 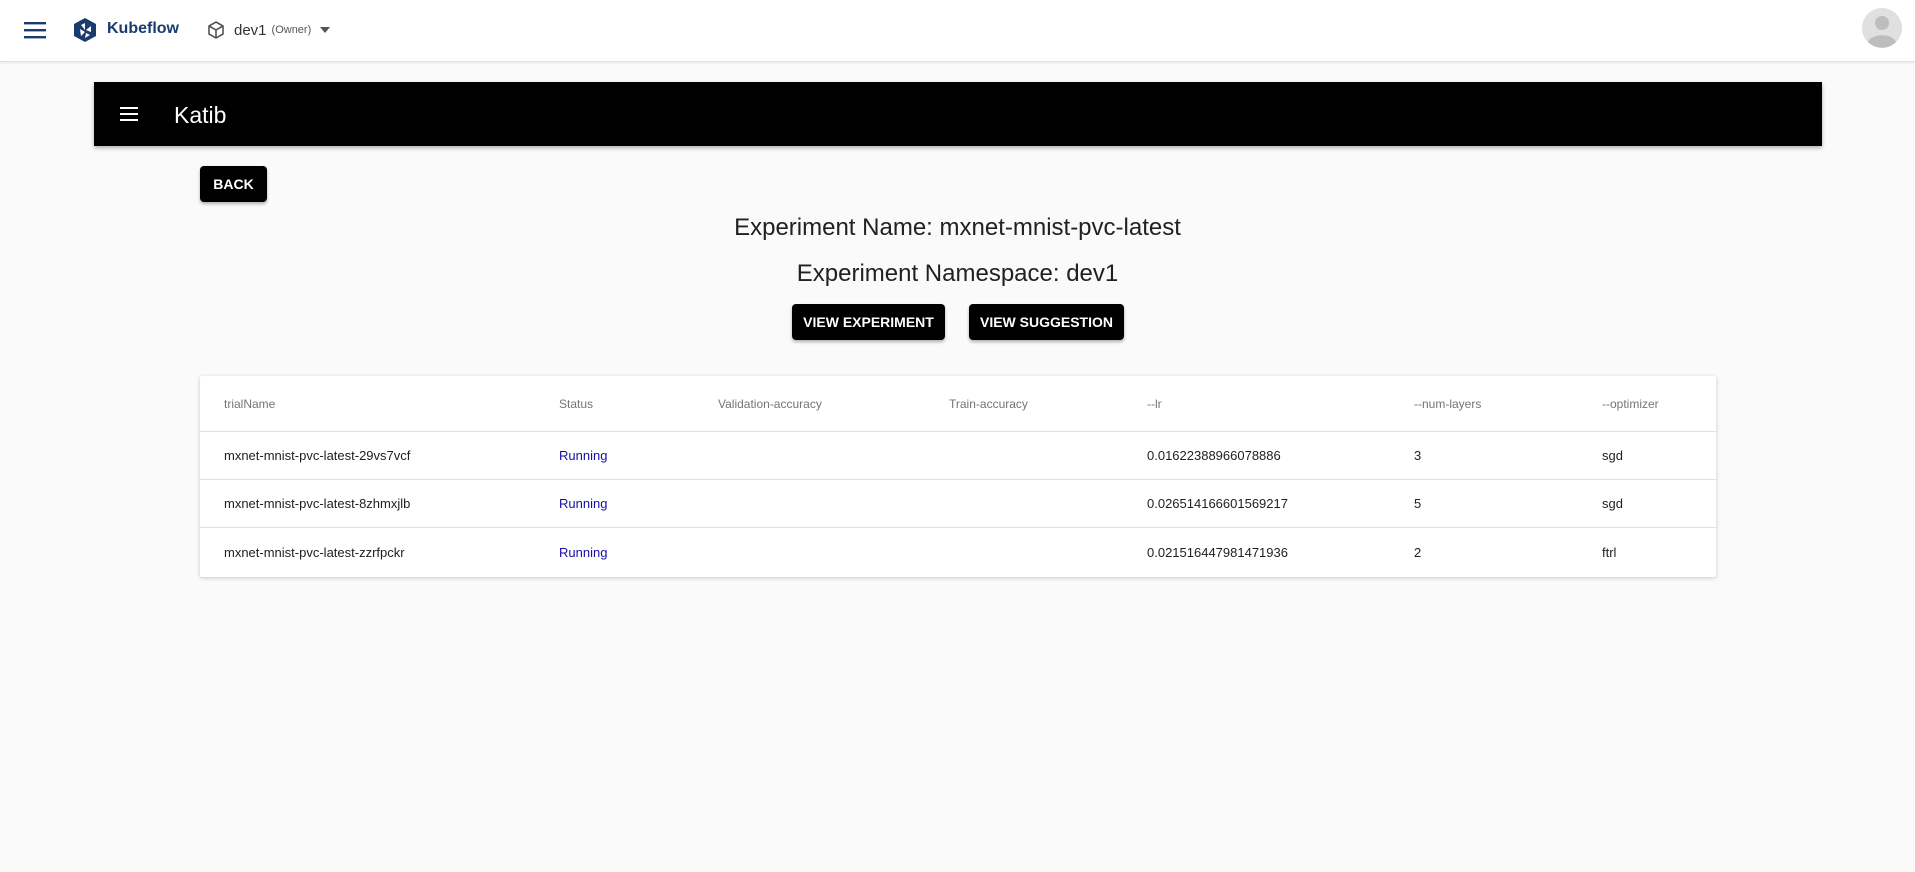 What do you see at coordinates (1418, 503) in the screenshot?
I see `num-layers-cell: 5` at bounding box center [1418, 503].